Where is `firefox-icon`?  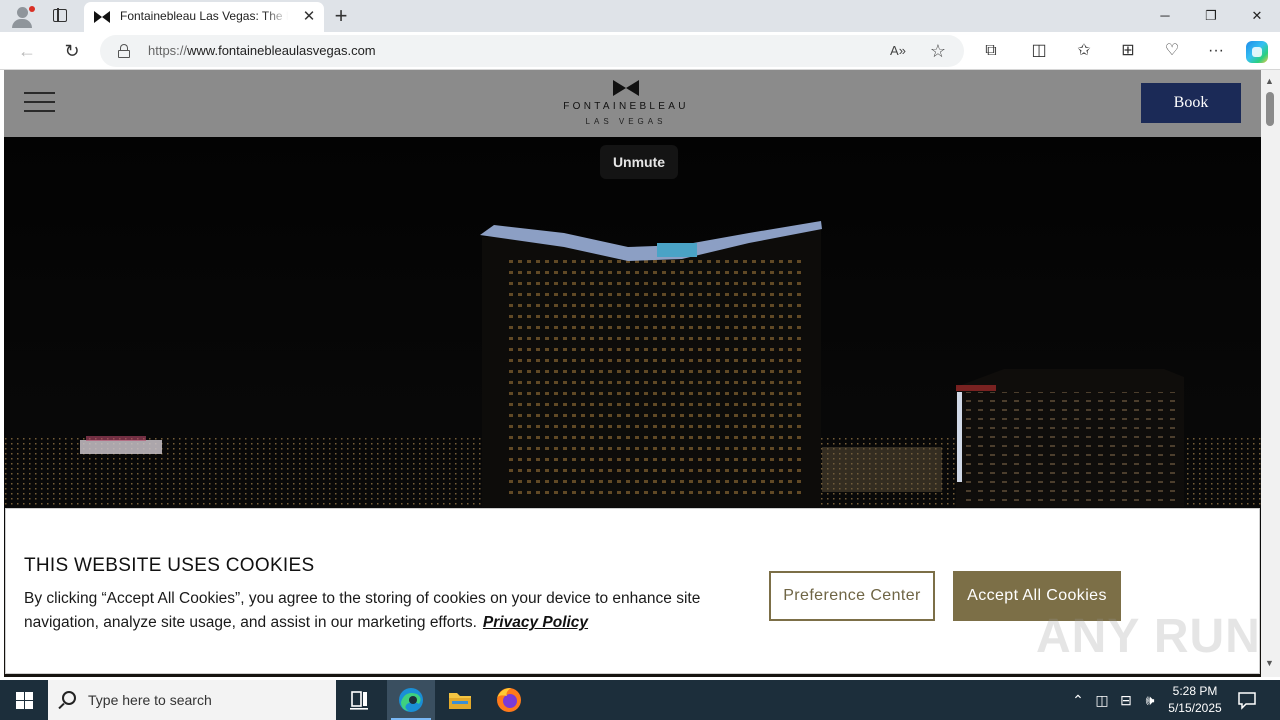
firefox-icon is located at coordinates (509, 700).